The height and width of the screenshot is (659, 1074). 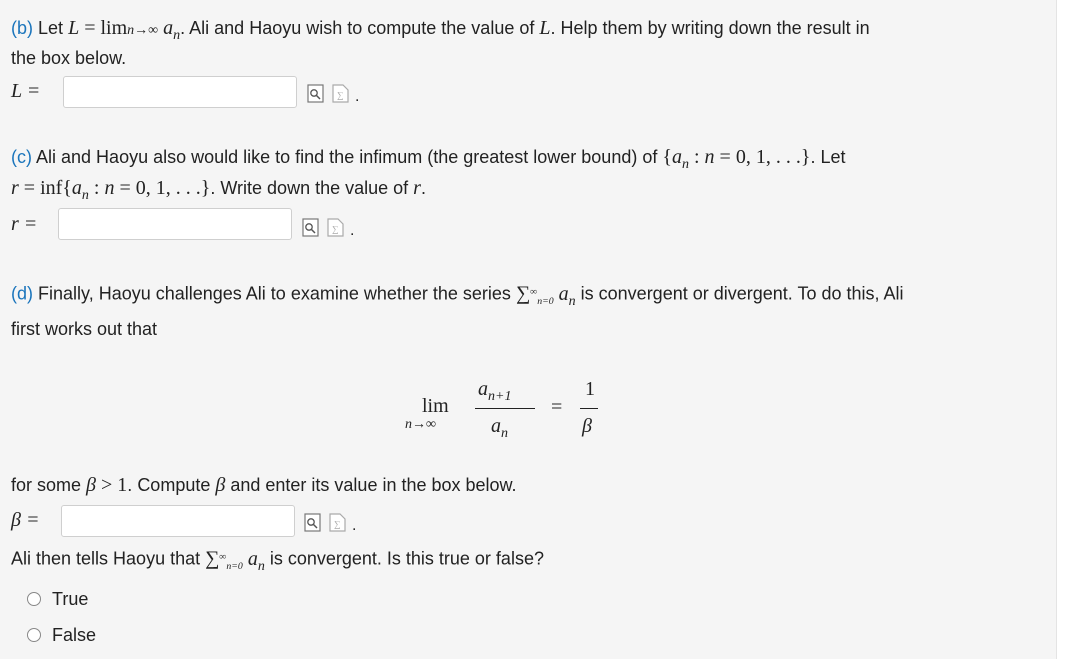 What do you see at coordinates (499, 428) in the screenshot?
I see `math-denominator: an` at bounding box center [499, 428].